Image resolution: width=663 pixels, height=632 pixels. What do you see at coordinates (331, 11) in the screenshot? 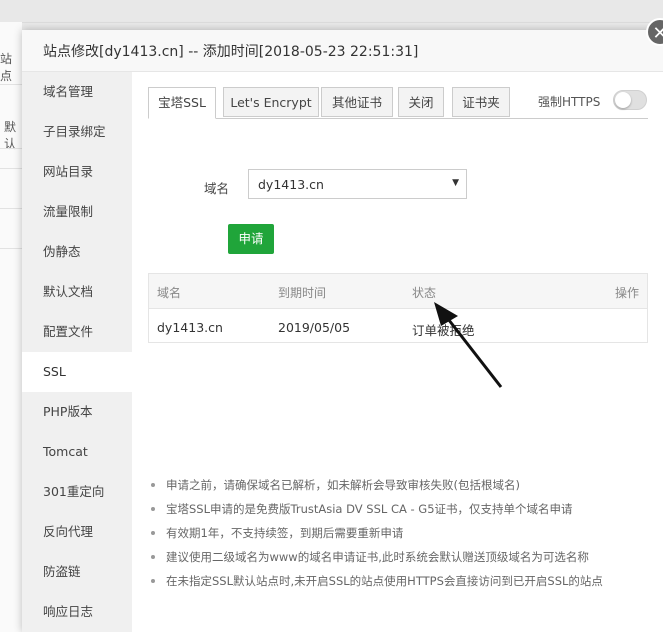
I see `background-topbar` at bounding box center [331, 11].